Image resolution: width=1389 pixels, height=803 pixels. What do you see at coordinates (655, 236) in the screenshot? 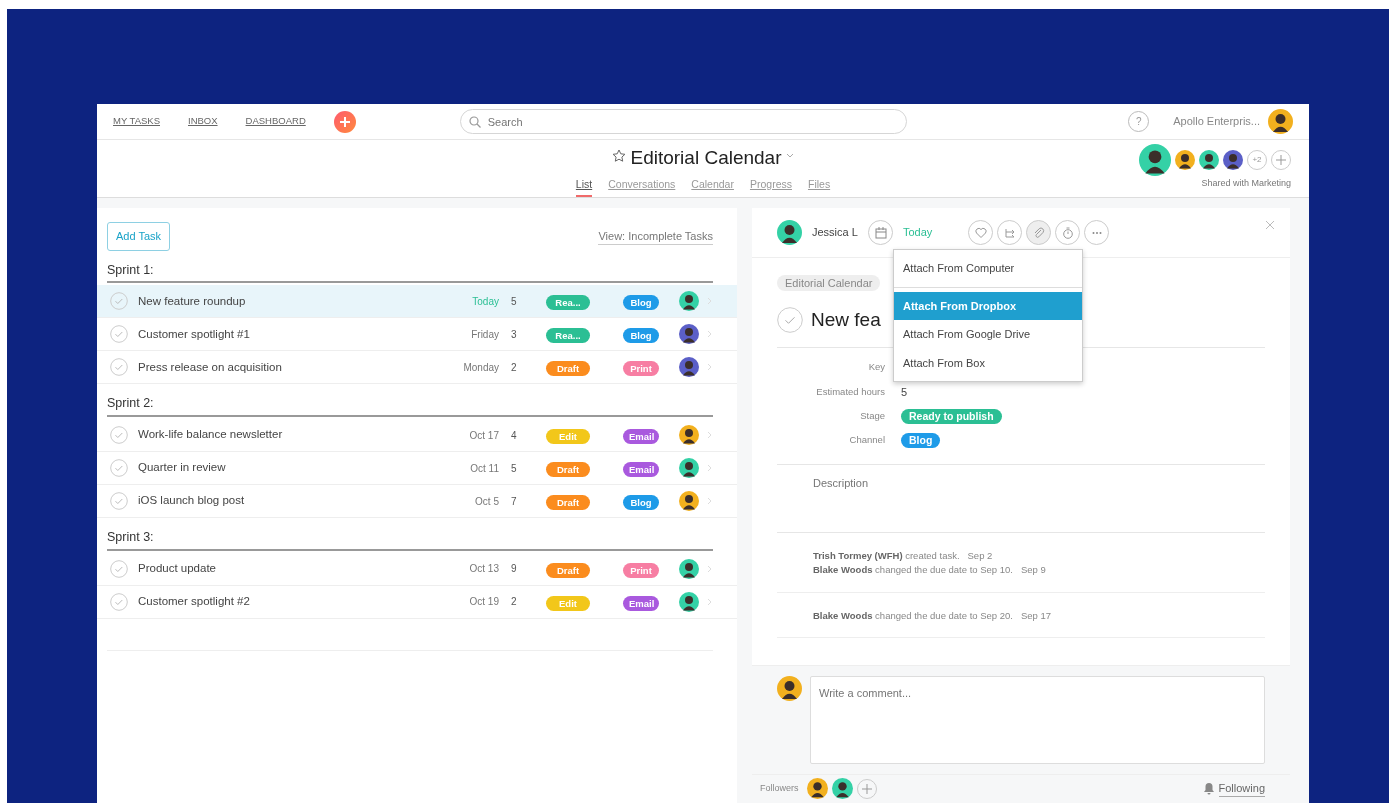
I see `view-filter: View: Incomplete Tasks` at bounding box center [655, 236].